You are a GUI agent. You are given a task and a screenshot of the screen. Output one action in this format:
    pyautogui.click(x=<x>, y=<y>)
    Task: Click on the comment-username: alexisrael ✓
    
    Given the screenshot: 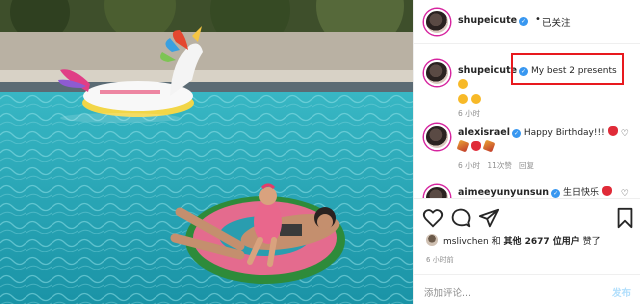 What is the action you would take?
    pyautogui.click(x=489, y=132)
    